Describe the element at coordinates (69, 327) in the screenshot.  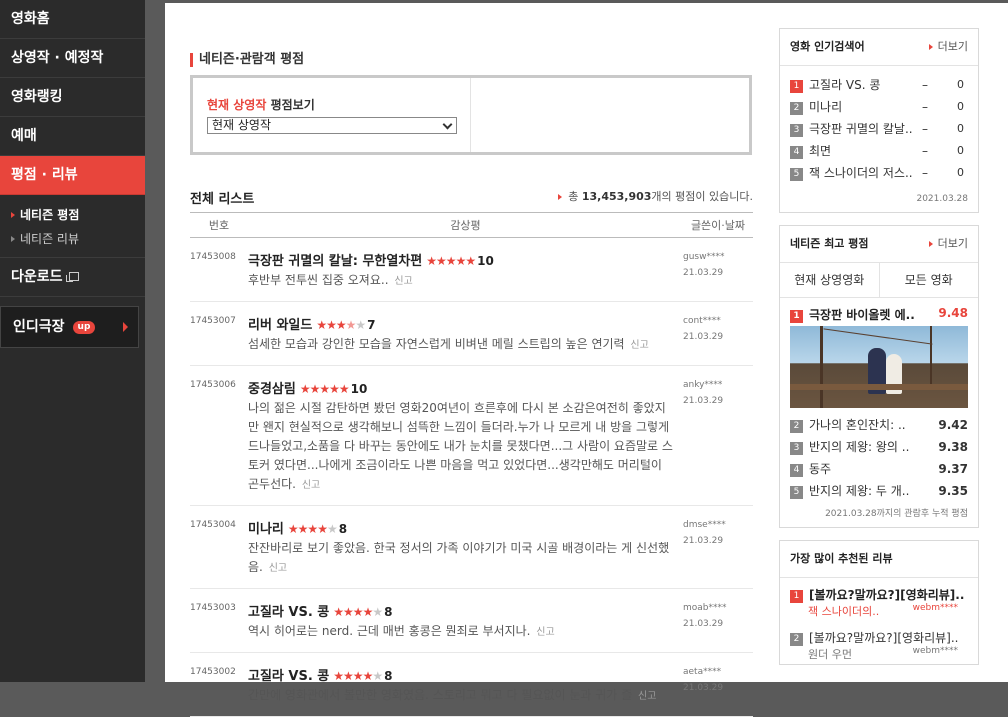
I see `nav-indie-theater: 인디극장 up` at that location.